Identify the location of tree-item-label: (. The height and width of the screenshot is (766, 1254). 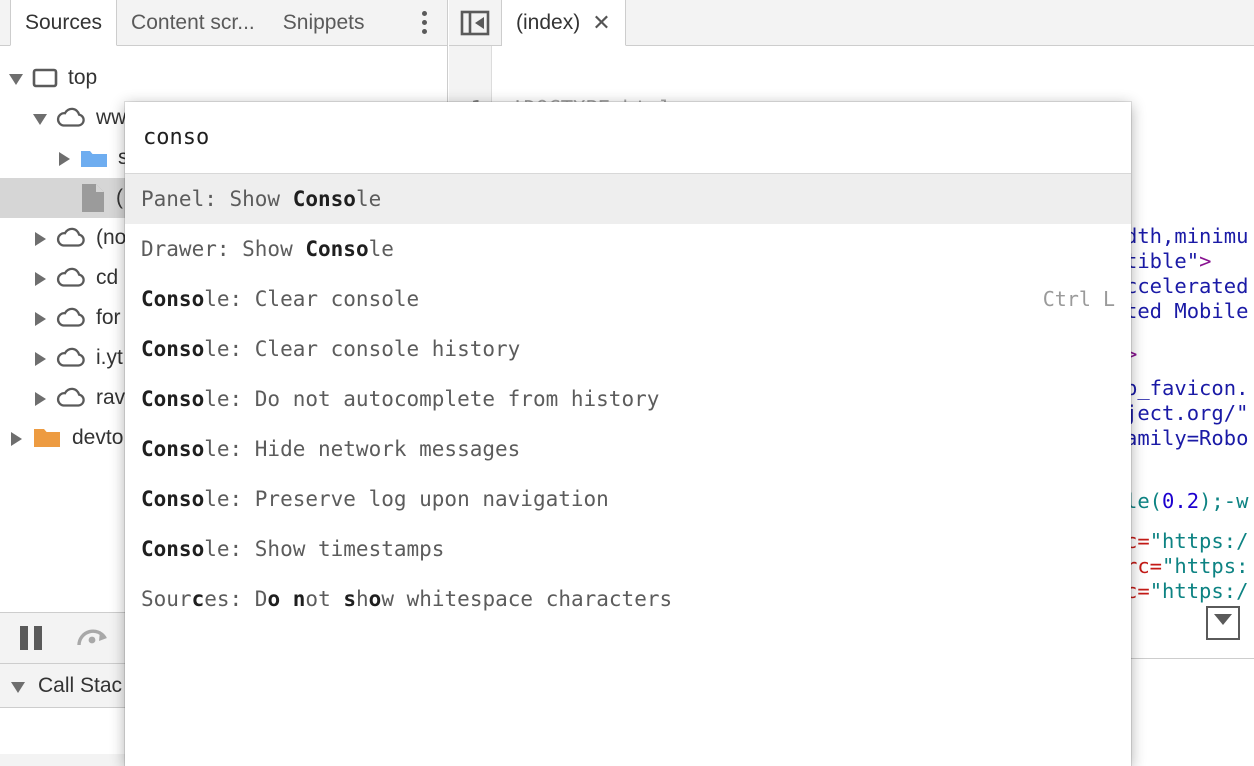
(119, 197).